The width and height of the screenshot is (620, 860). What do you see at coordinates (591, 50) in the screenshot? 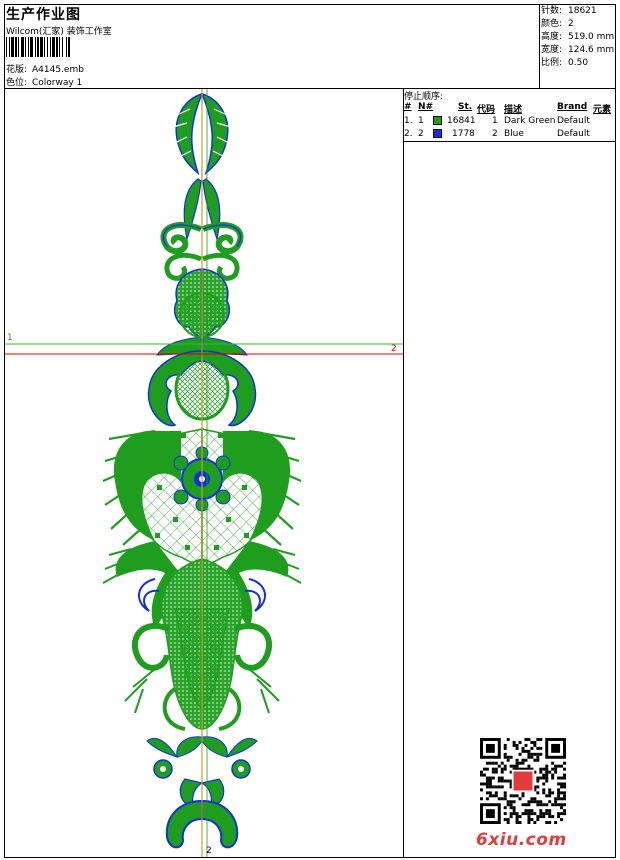
I see `stat-value: 124.6 mm` at bounding box center [591, 50].